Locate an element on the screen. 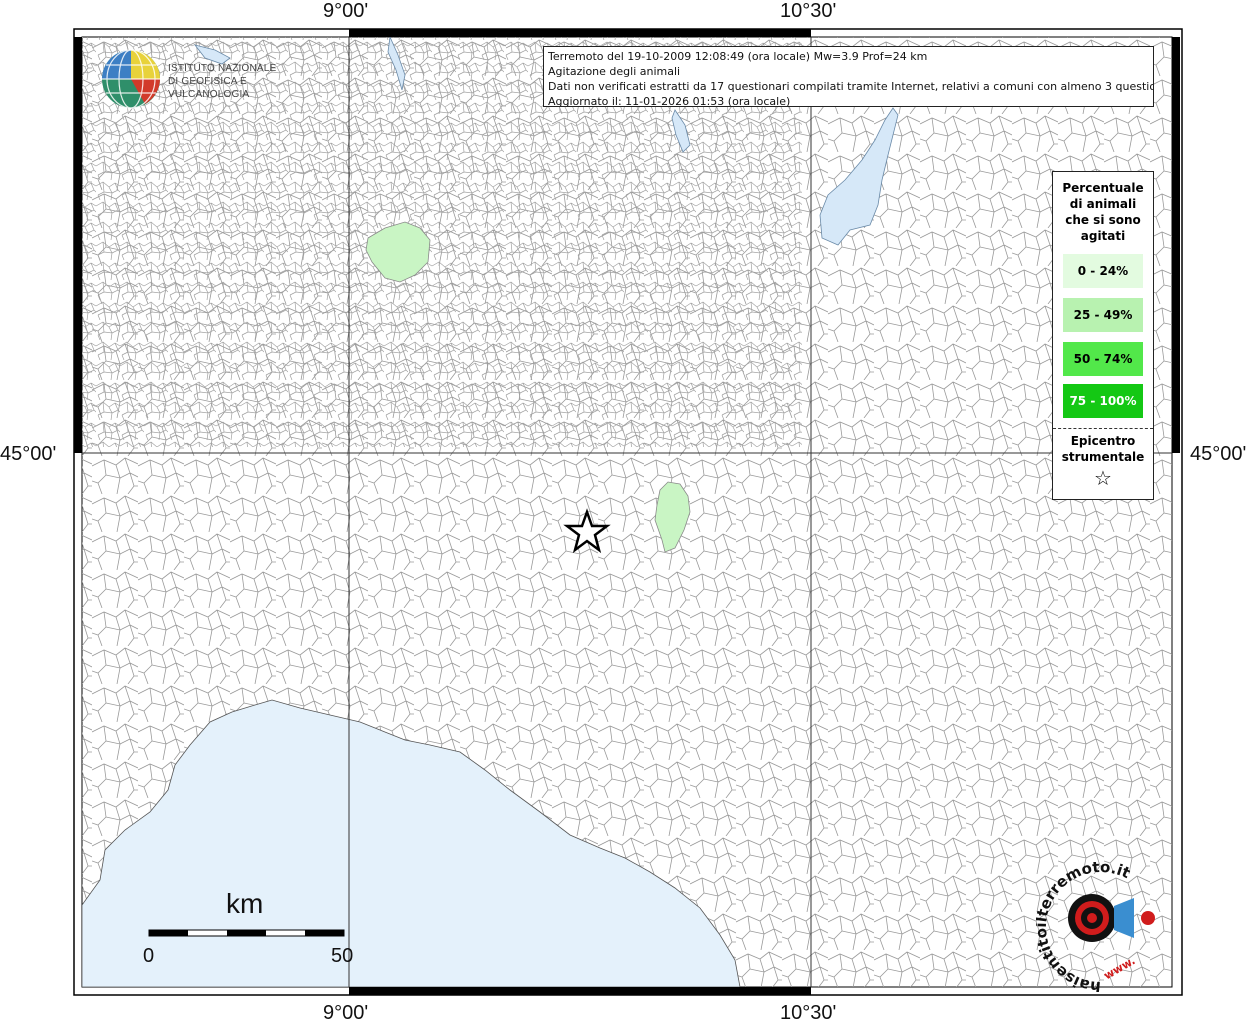  legend-class-0: 0 - 24% is located at coordinates (1103, 271).